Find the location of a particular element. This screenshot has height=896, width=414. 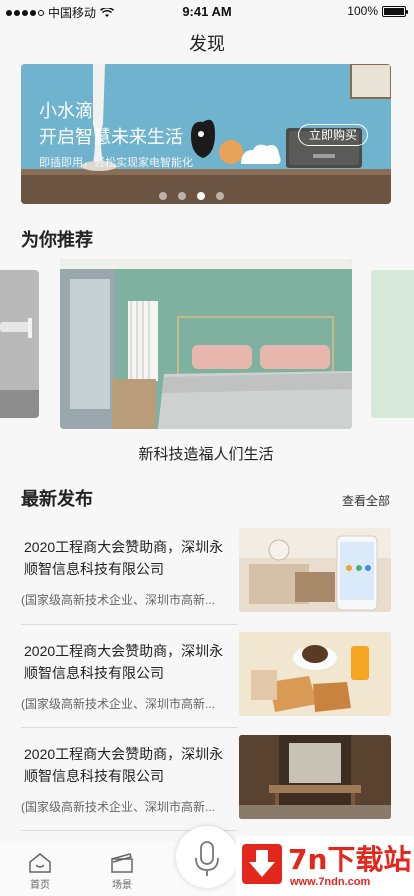

voice-button is located at coordinates (207, 857).